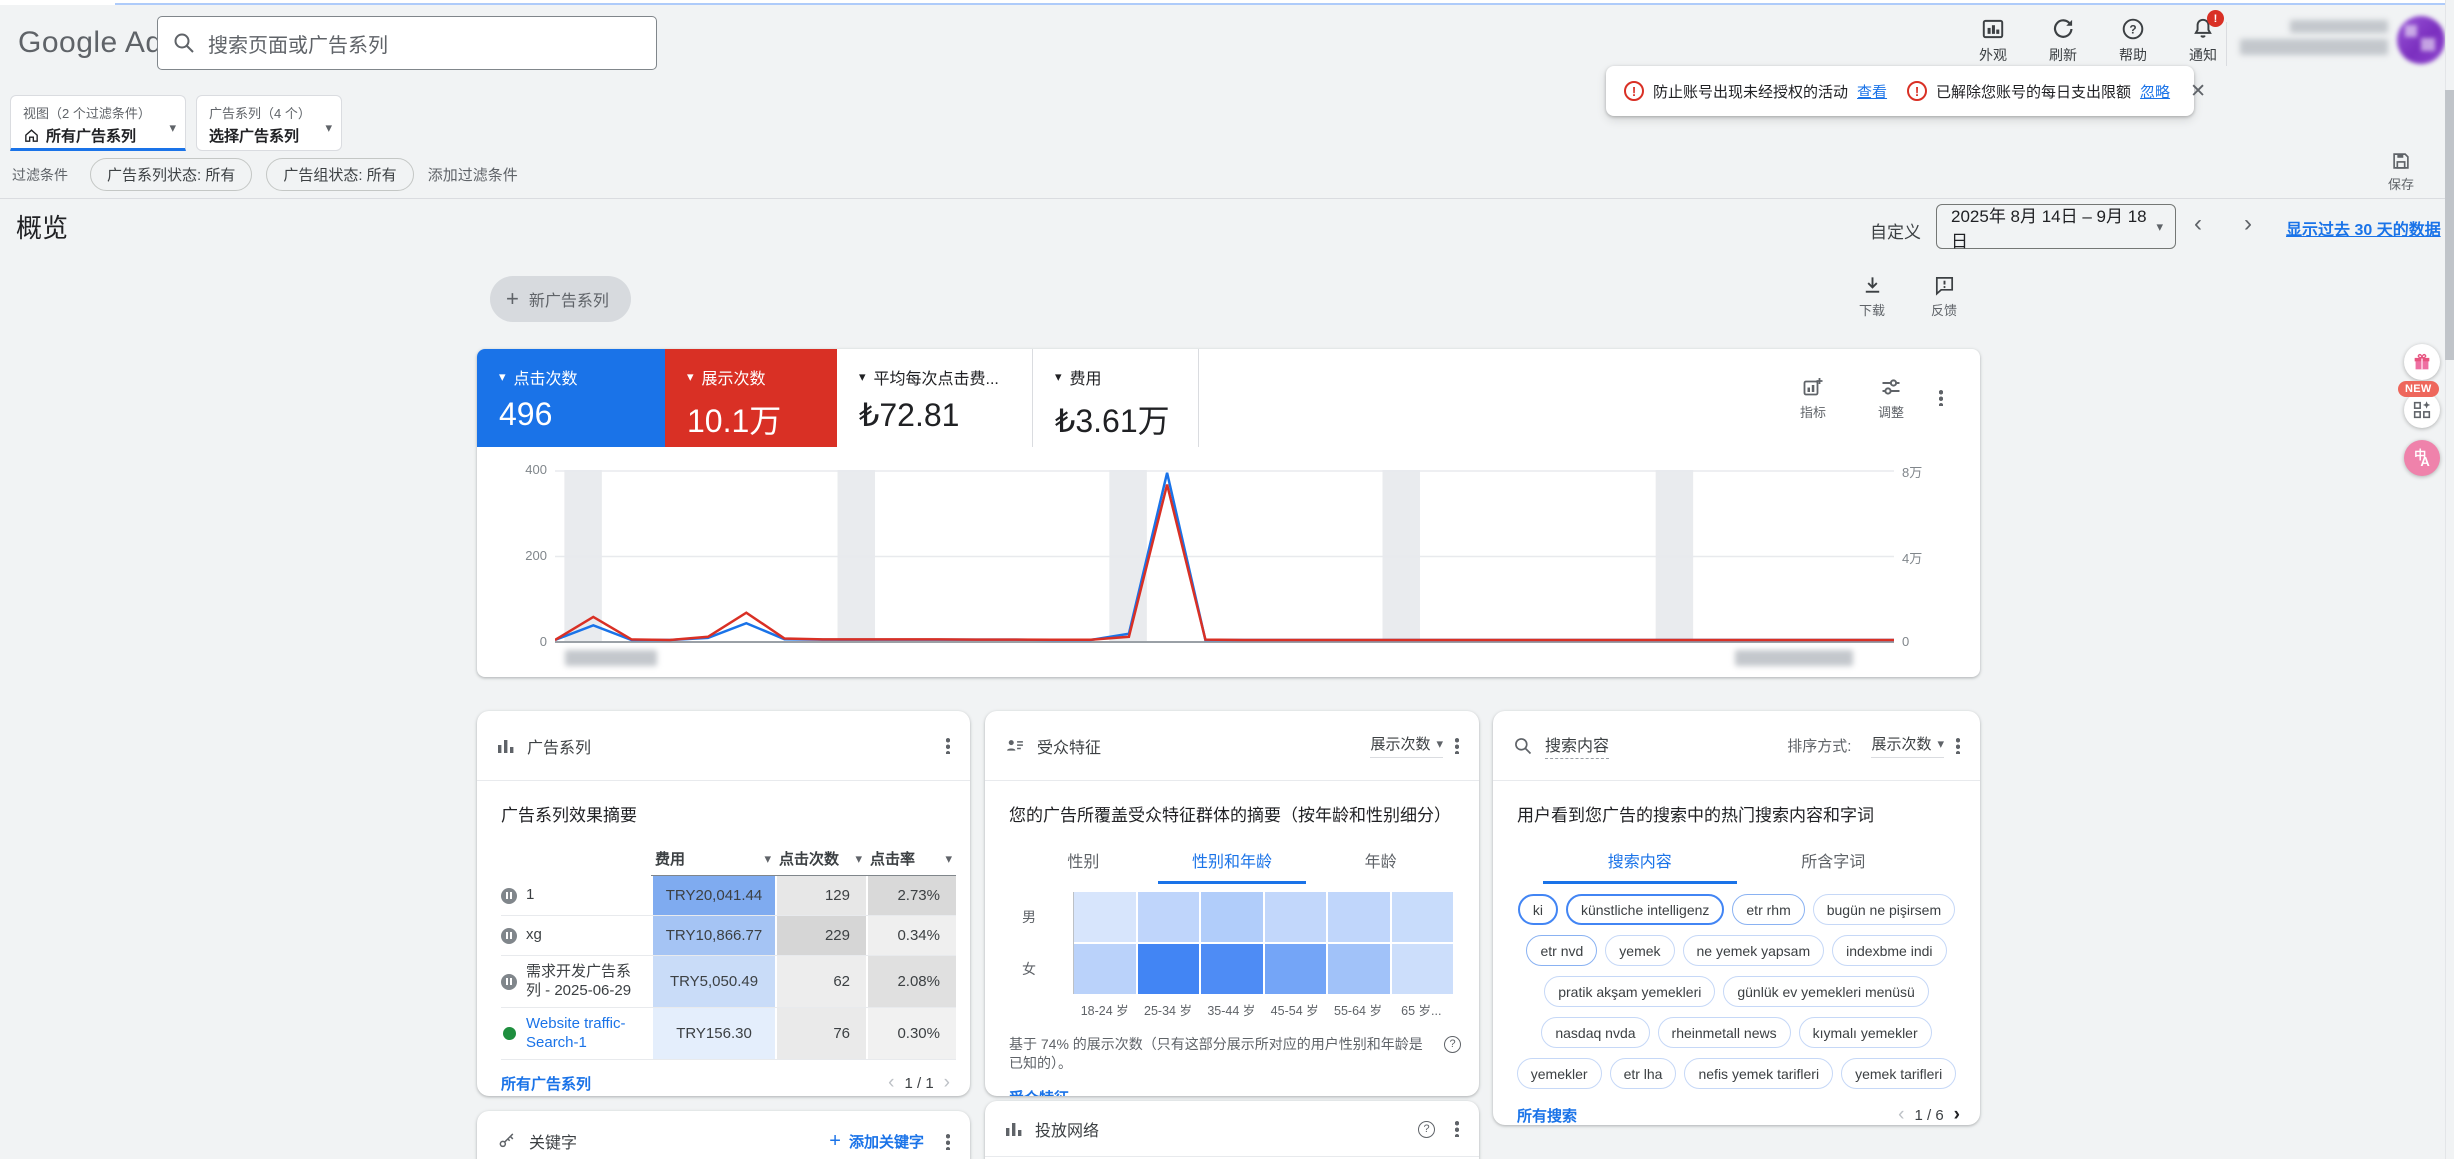  What do you see at coordinates (713, 862) in the screenshot?
I see `column-header-cost: 费用 ▾` at bounding box center [713, 862].